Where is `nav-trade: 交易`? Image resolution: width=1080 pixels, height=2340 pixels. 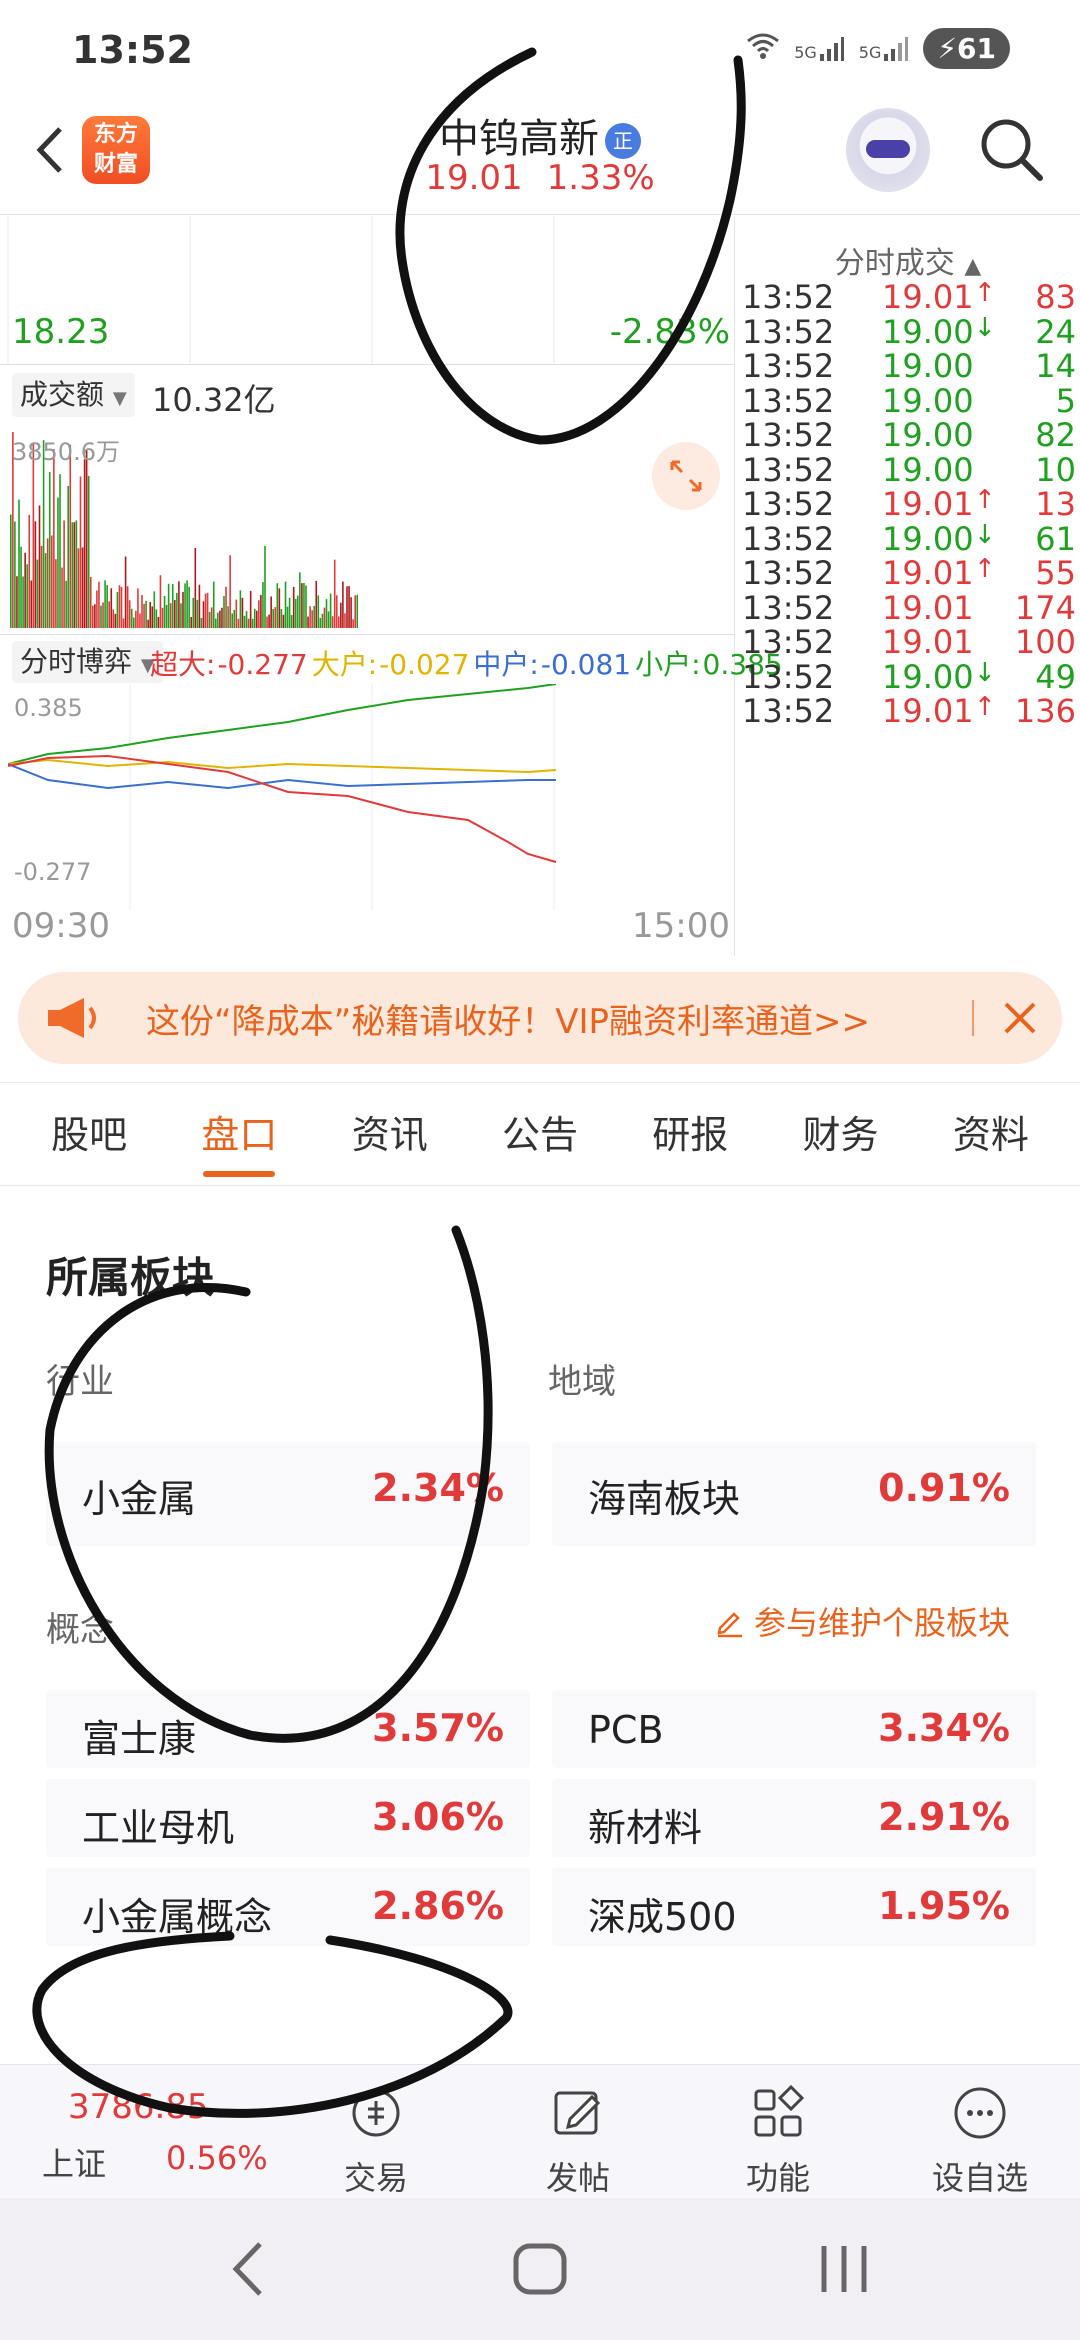
nav-trade: 交易 is located at coordinates (376, 2141).